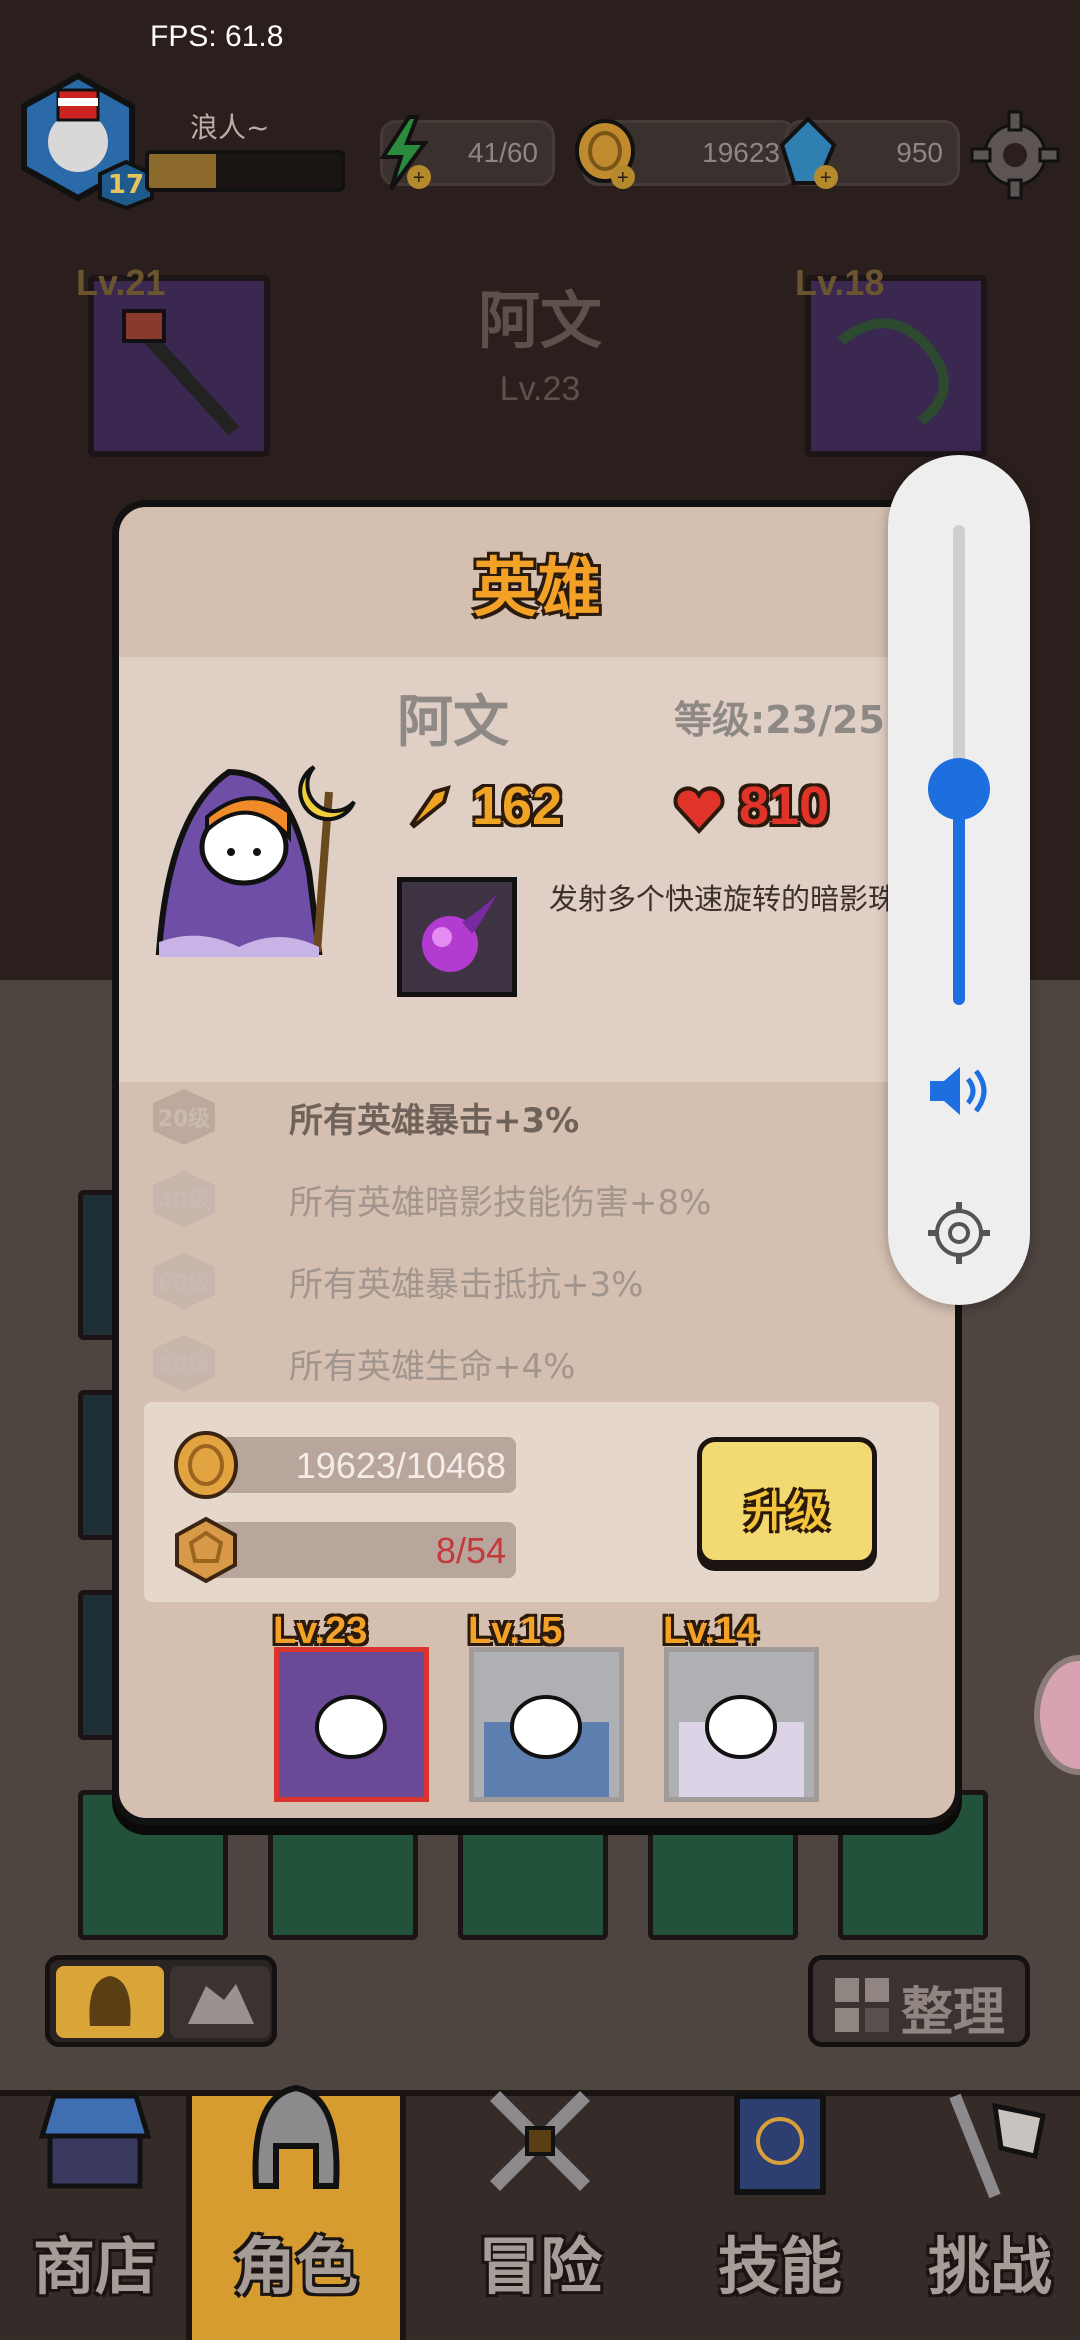 This screenshot has width=1080, height=2340. I want to click on spellbook-icon, so click(780, 2144).